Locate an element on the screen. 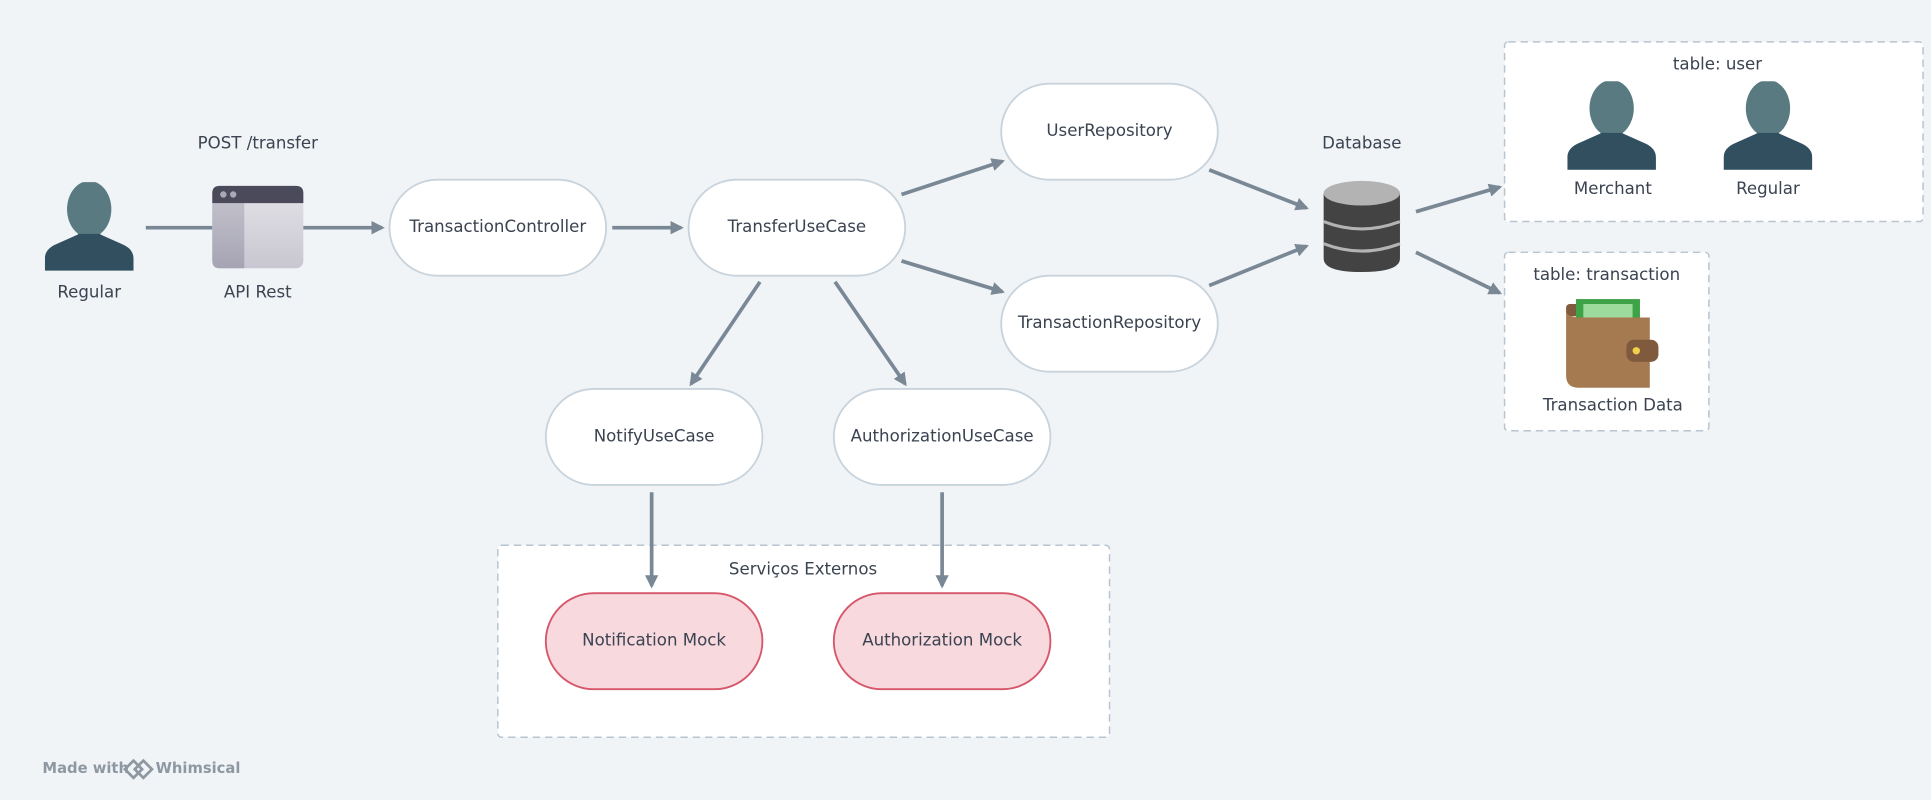  node-notification-mock: Notification Mock is located at coordinates (654, 641).